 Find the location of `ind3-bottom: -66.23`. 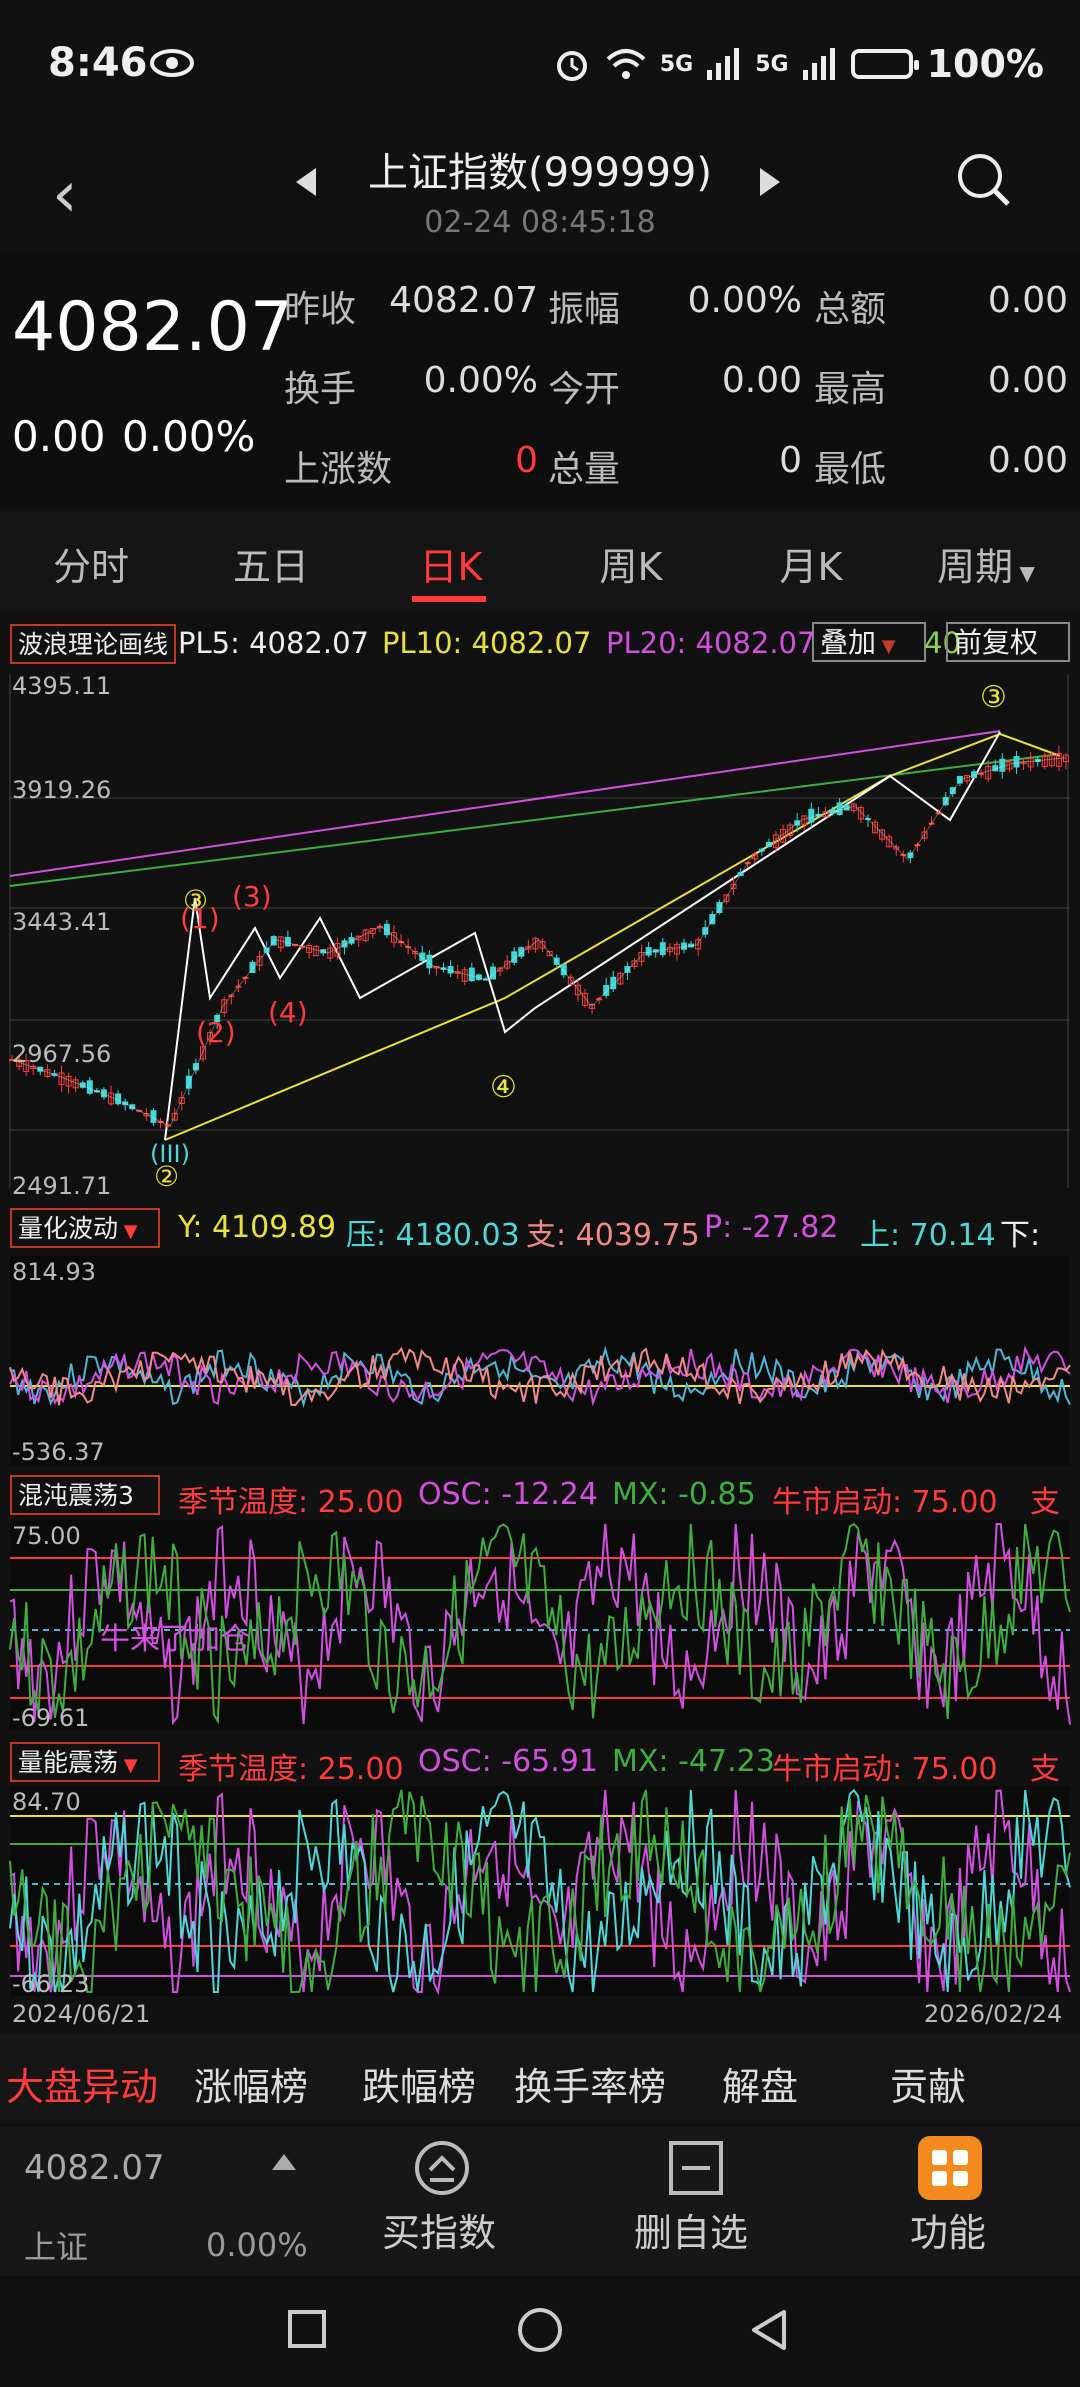

ind3-bottom: -66.23 is located at coordinates (51, 1984).